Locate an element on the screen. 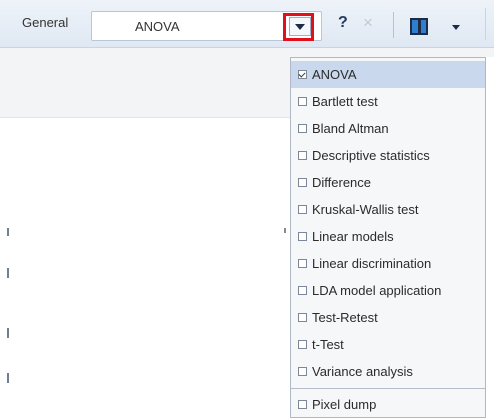 The width and height of the screenshot is (494, 418). menu-item-variance-analysis: Variance analysis is located at coordinates (388, 371).